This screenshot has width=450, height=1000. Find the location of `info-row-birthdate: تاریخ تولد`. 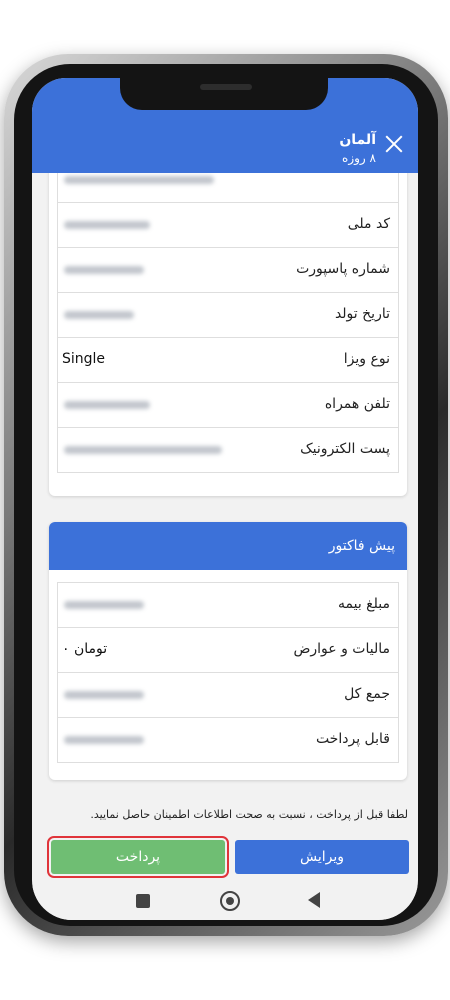

info-row-birthdate: تاریخ تولد is located at coordinates (228, 315).